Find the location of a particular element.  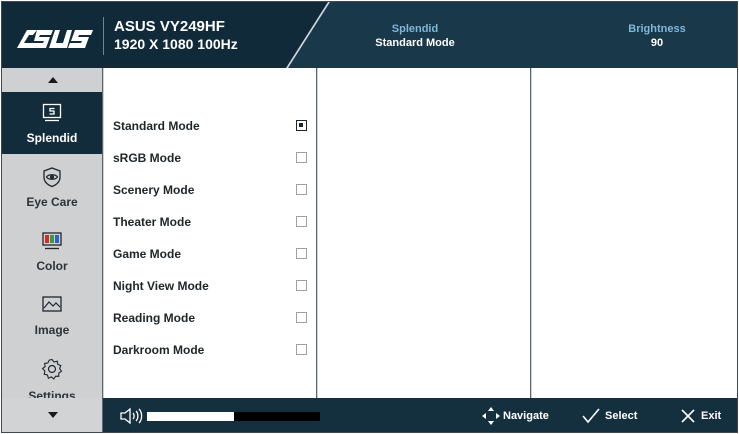

mode-option-label: Night View Mode is located at coordinates (161, 286).